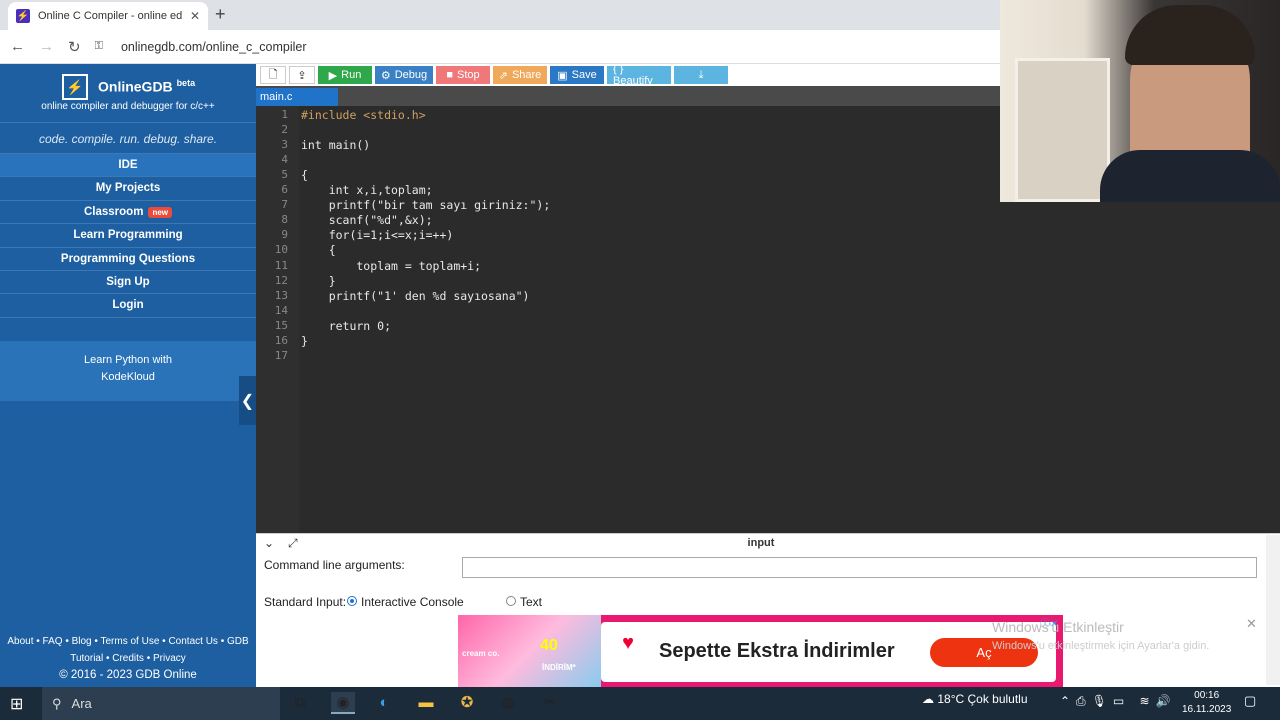 This screenshot has height=720, width=1280. What do you see at coordinates (74, 47) in the screenshot?
I see `reload-icon: ↻` at bounding box center [74, 47].